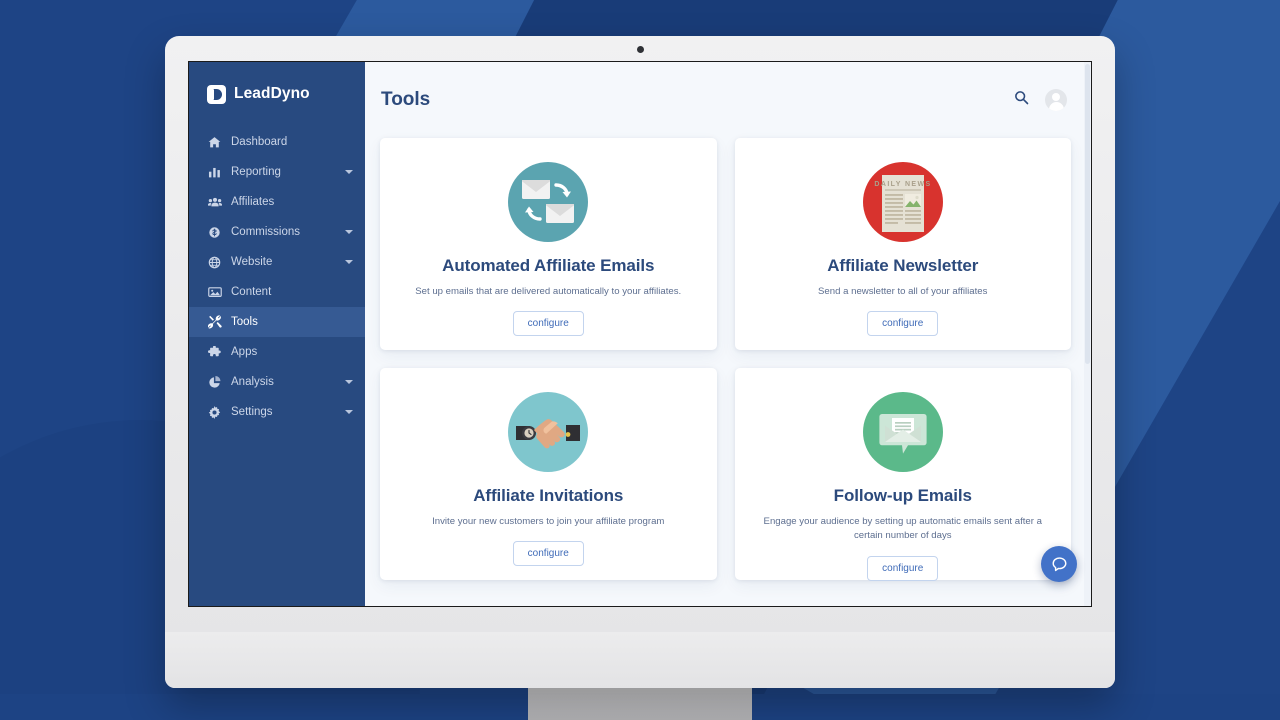 The width and height of the screenshot is (1280, 720). What do you see at coordinates (277, 202) in the screenshot?
I see `sidebar-item-affiliates: Affiliates` at bounding box center [277, 202].